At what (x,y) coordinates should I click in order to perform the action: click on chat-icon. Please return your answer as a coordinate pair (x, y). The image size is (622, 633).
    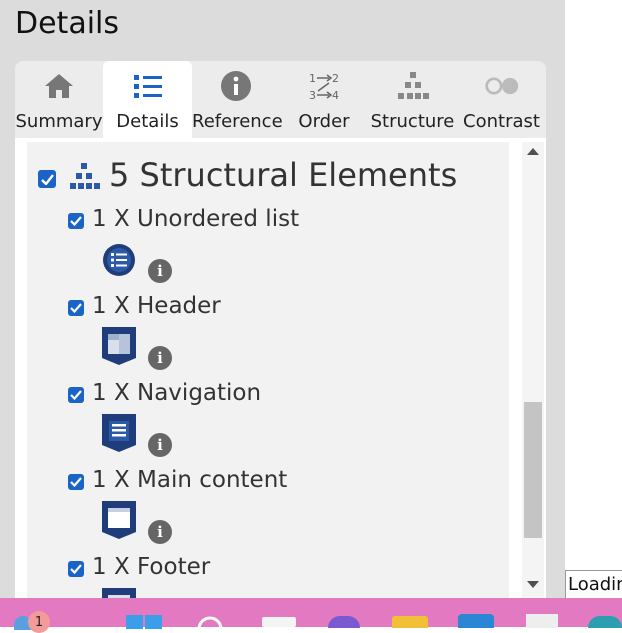
    Looking at the image, I should click on (344, 622).